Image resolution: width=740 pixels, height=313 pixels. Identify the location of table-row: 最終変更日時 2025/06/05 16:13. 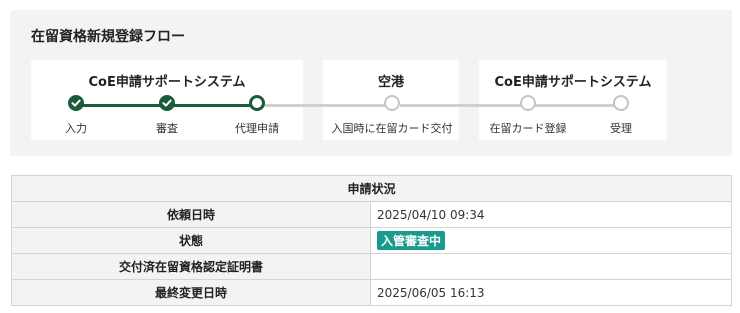
(371, 292).